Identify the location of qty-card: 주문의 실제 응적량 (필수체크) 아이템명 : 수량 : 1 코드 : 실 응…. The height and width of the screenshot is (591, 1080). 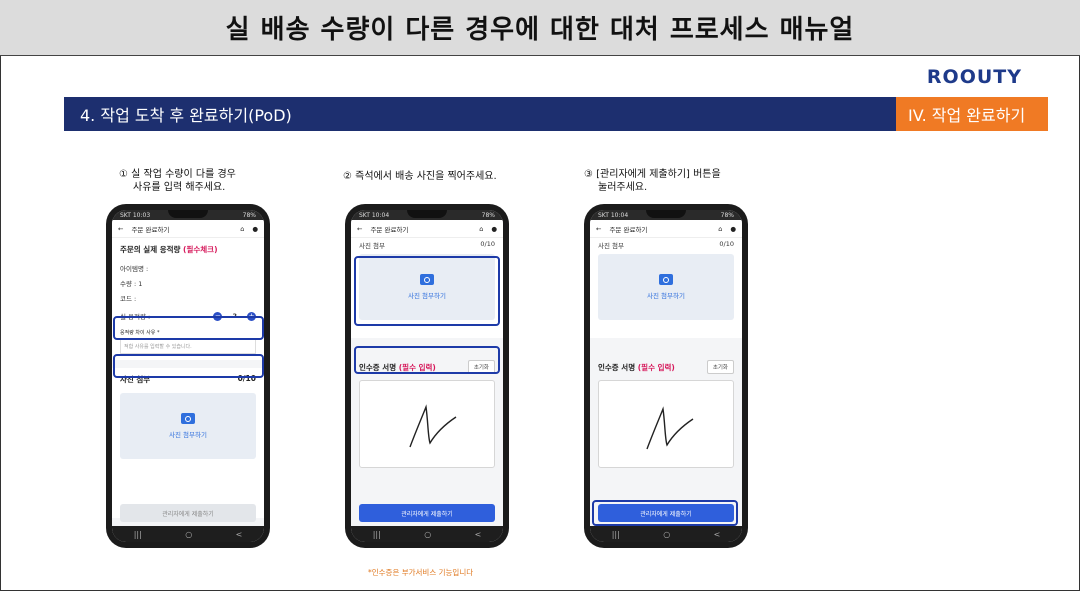
(188, 299).